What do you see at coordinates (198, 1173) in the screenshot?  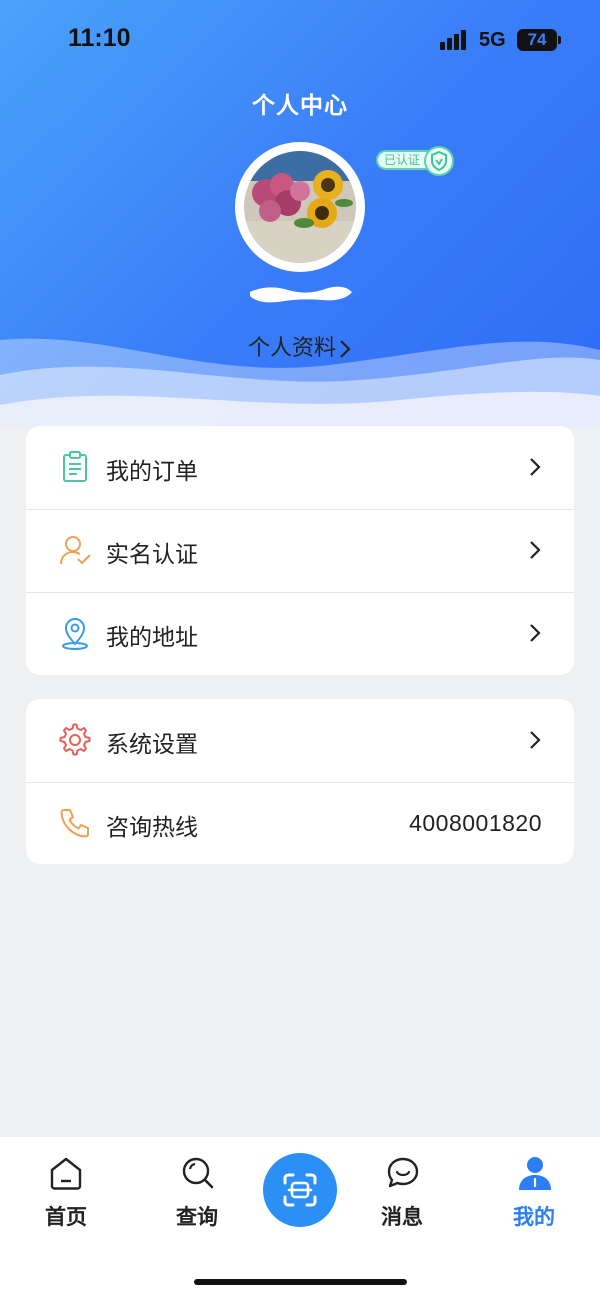 I see `search-icon` at bounding box center [198, 1173].